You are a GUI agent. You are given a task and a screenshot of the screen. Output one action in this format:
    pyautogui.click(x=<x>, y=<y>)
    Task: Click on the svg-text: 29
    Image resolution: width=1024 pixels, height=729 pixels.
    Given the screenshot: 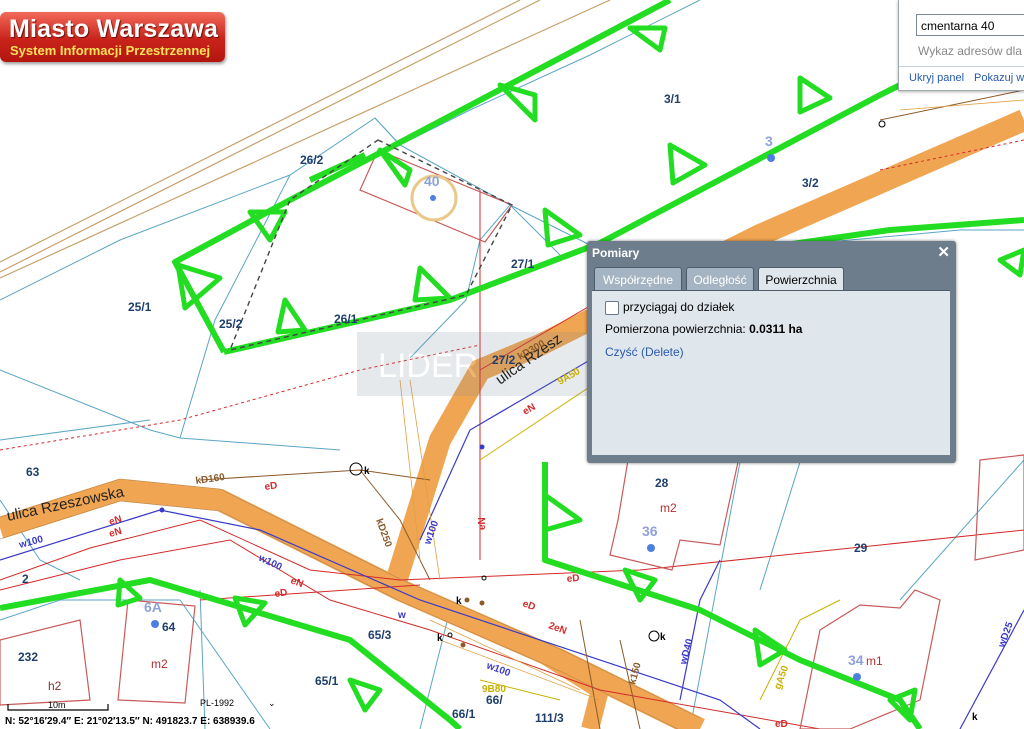 What is the action you would take?
    pyautogui.click(x=861, y=548)
    